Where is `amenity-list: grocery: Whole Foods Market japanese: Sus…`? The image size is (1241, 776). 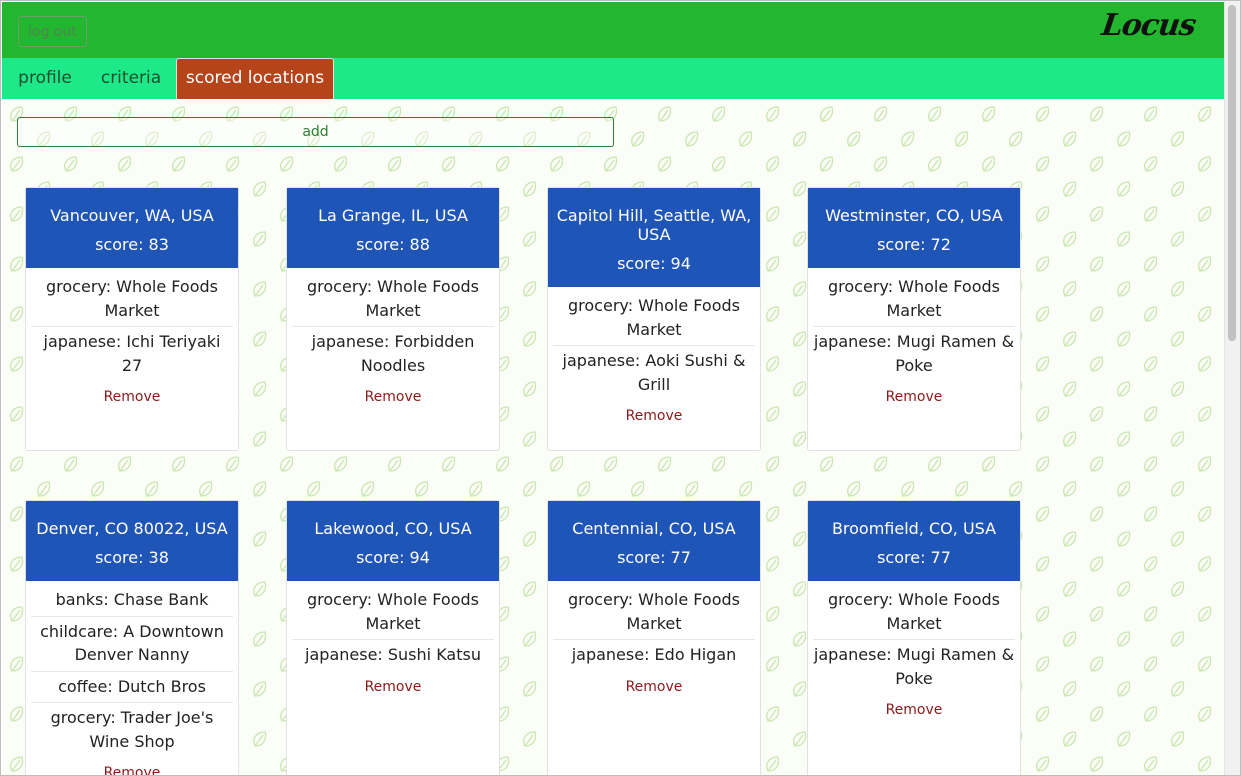
amenity-list: grocery: Whole Foods Market japanese: Sus… is located at coordinates (393, 626).